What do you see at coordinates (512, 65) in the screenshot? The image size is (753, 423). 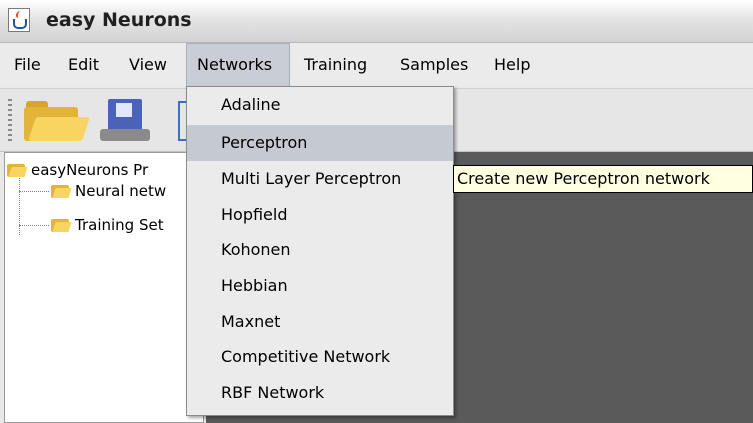 I see `menu-help: Help` at bounding box center [512, 65].